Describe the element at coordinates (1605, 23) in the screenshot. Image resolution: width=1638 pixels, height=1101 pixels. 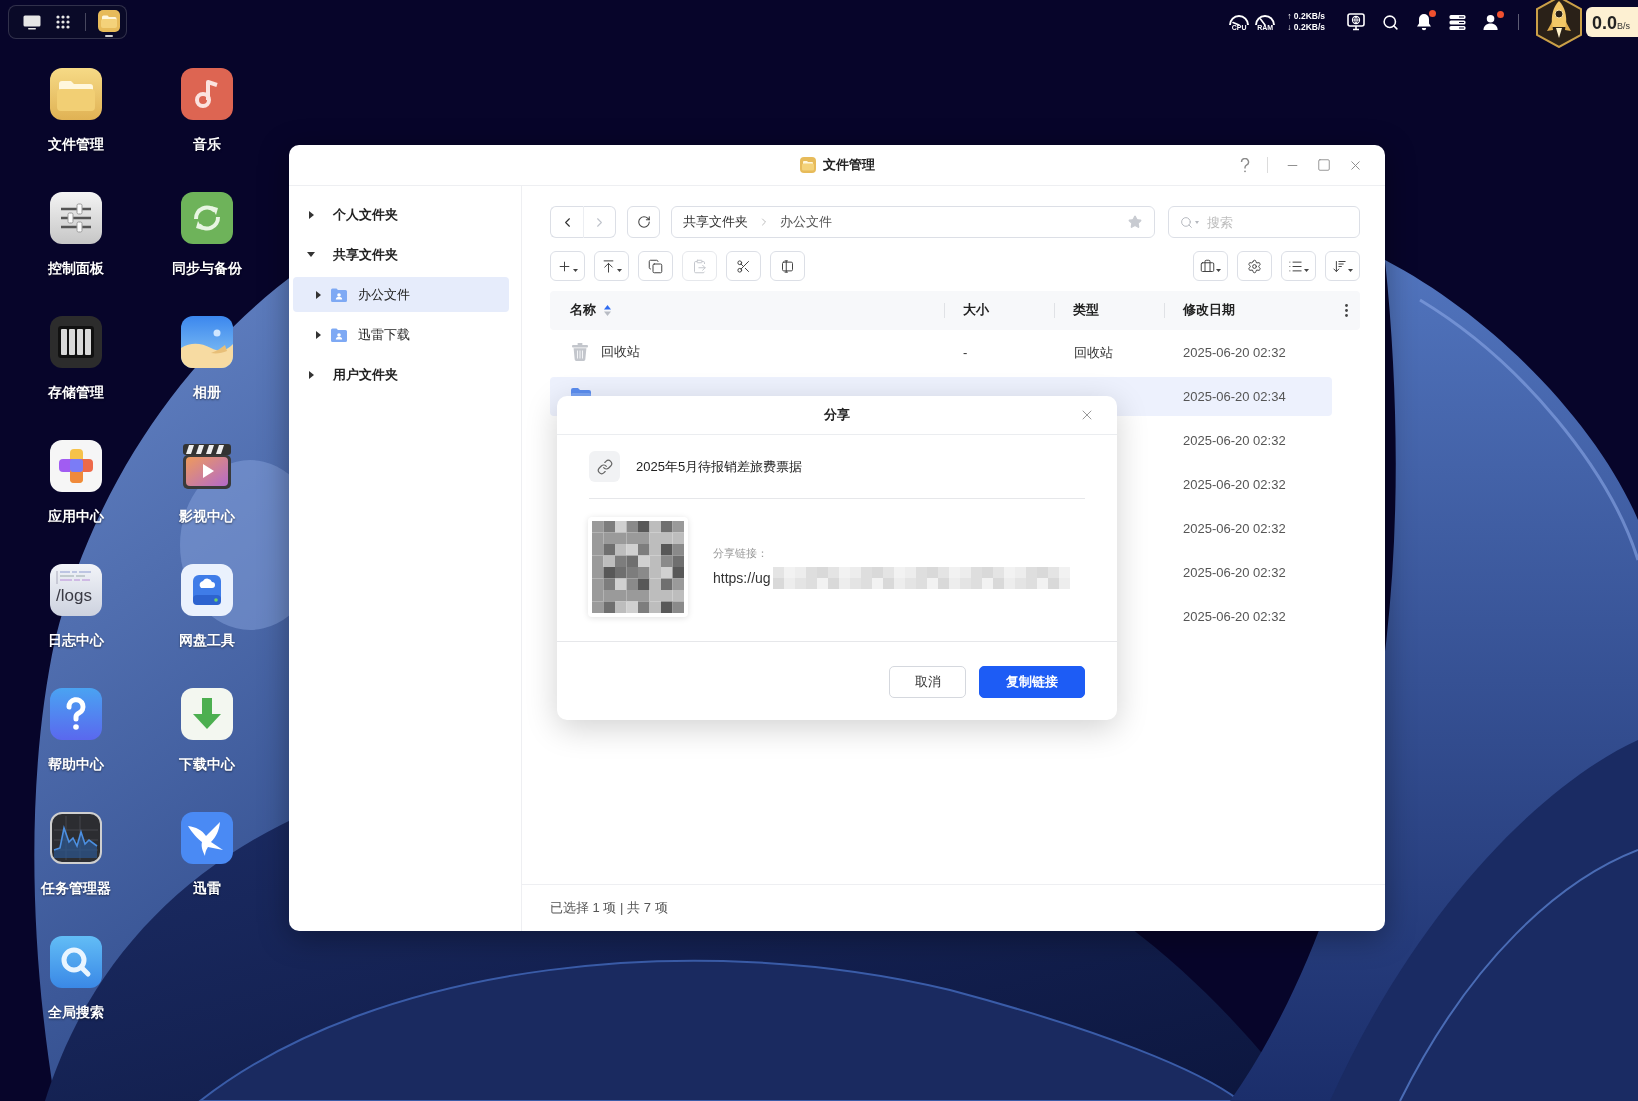
I see `speed-value: 0.0` at that location.